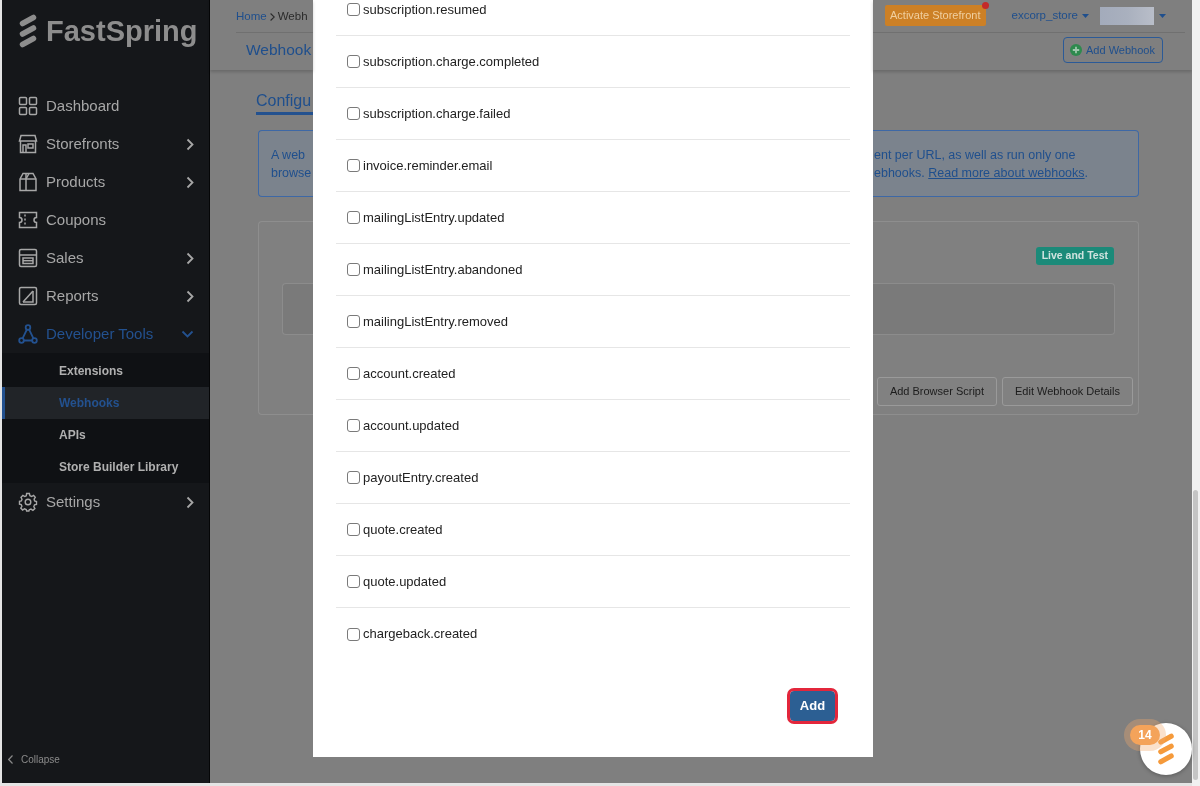  I want to click on collapse-button: Collapse, so click(34, 759).